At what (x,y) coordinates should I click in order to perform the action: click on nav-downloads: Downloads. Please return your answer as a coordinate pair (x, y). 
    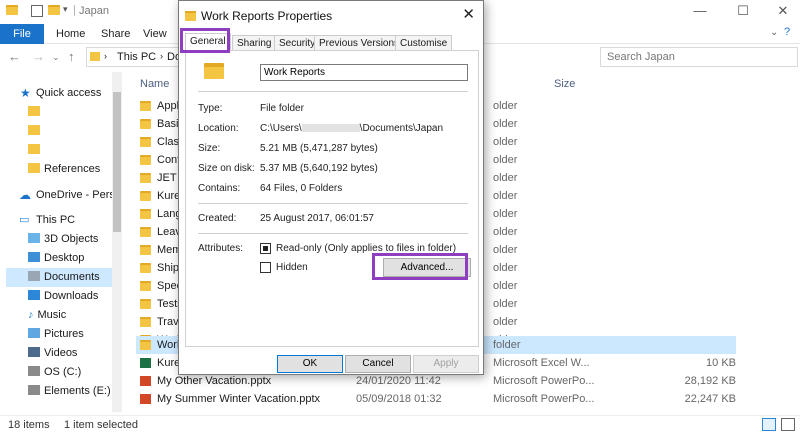
    Looking at the image, I should click on (62, 296).